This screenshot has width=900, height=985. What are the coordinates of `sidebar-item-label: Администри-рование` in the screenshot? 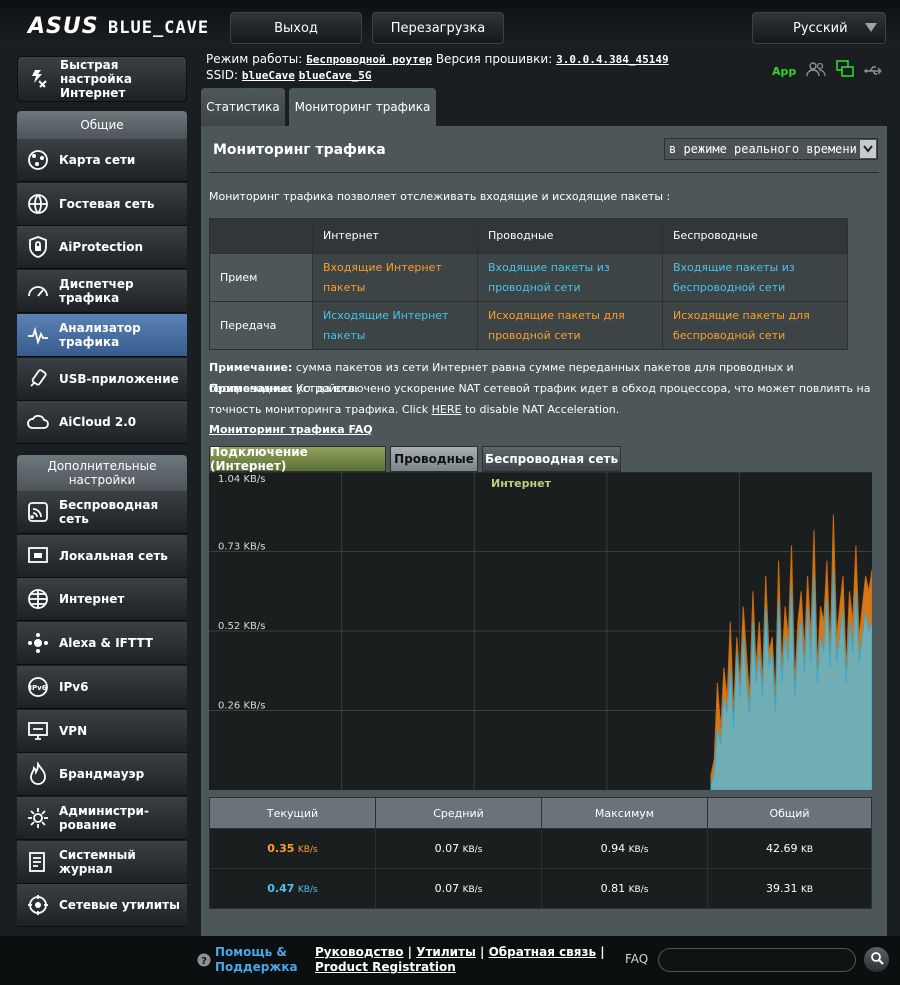 It's located at (104, 817).